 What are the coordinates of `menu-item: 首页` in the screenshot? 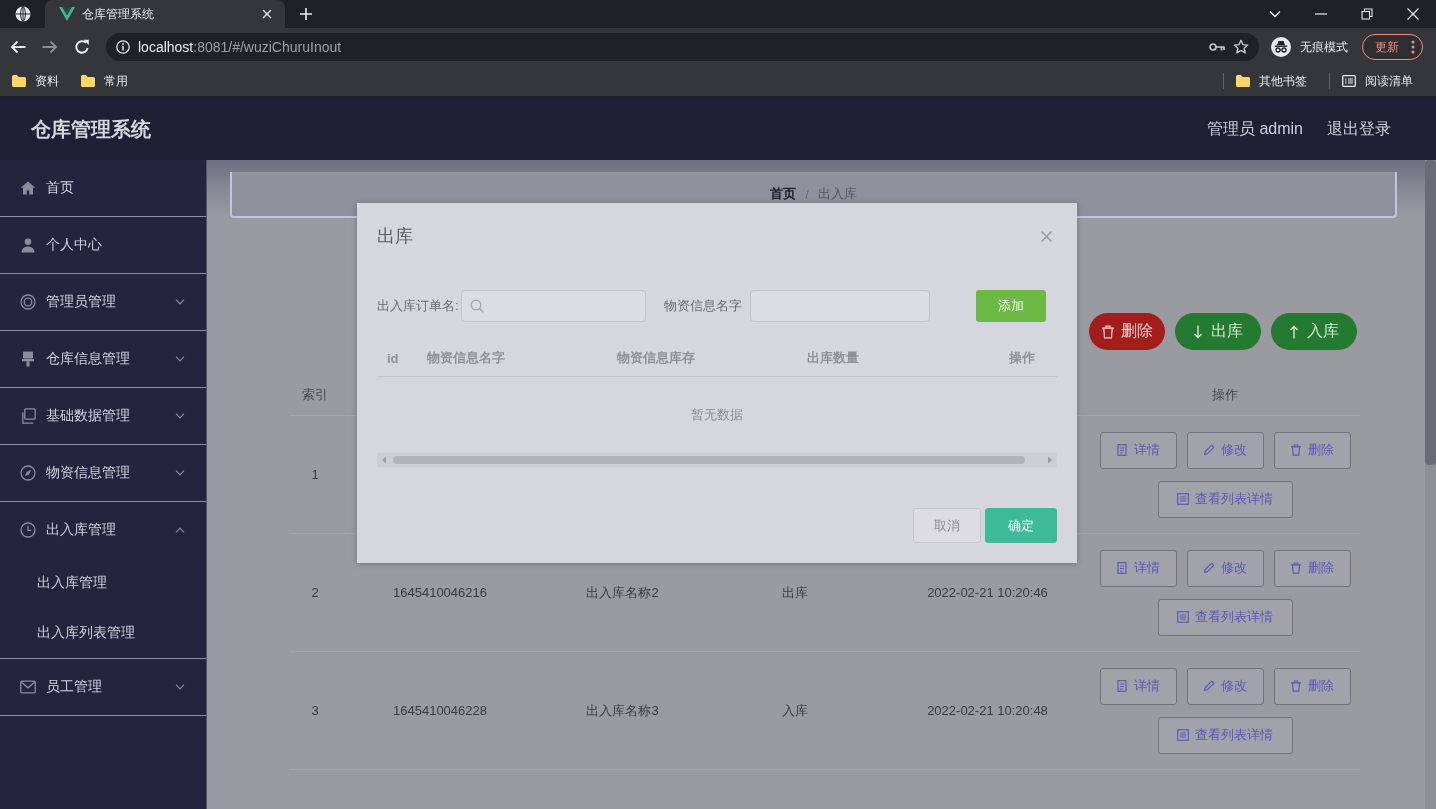 It's located at (103, 188).